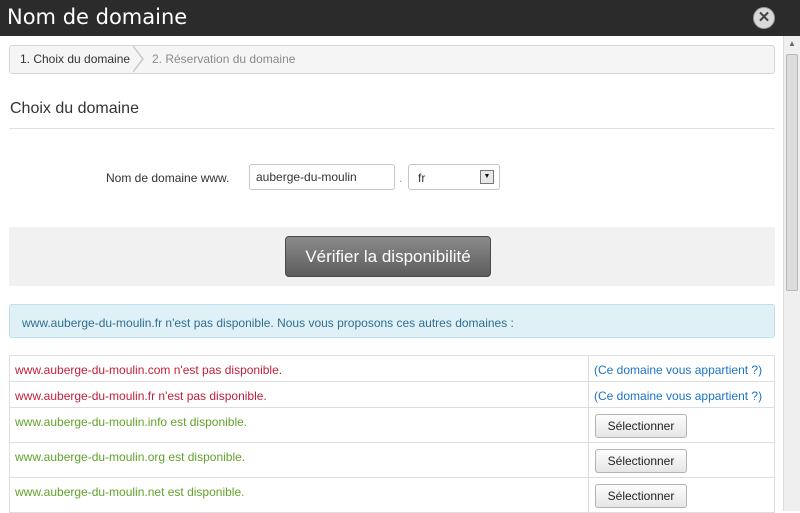  What do you see at coordinates (138, 59) in the screenshot?
I see `breadcrumb-separator` at bounding box center [138, 59].